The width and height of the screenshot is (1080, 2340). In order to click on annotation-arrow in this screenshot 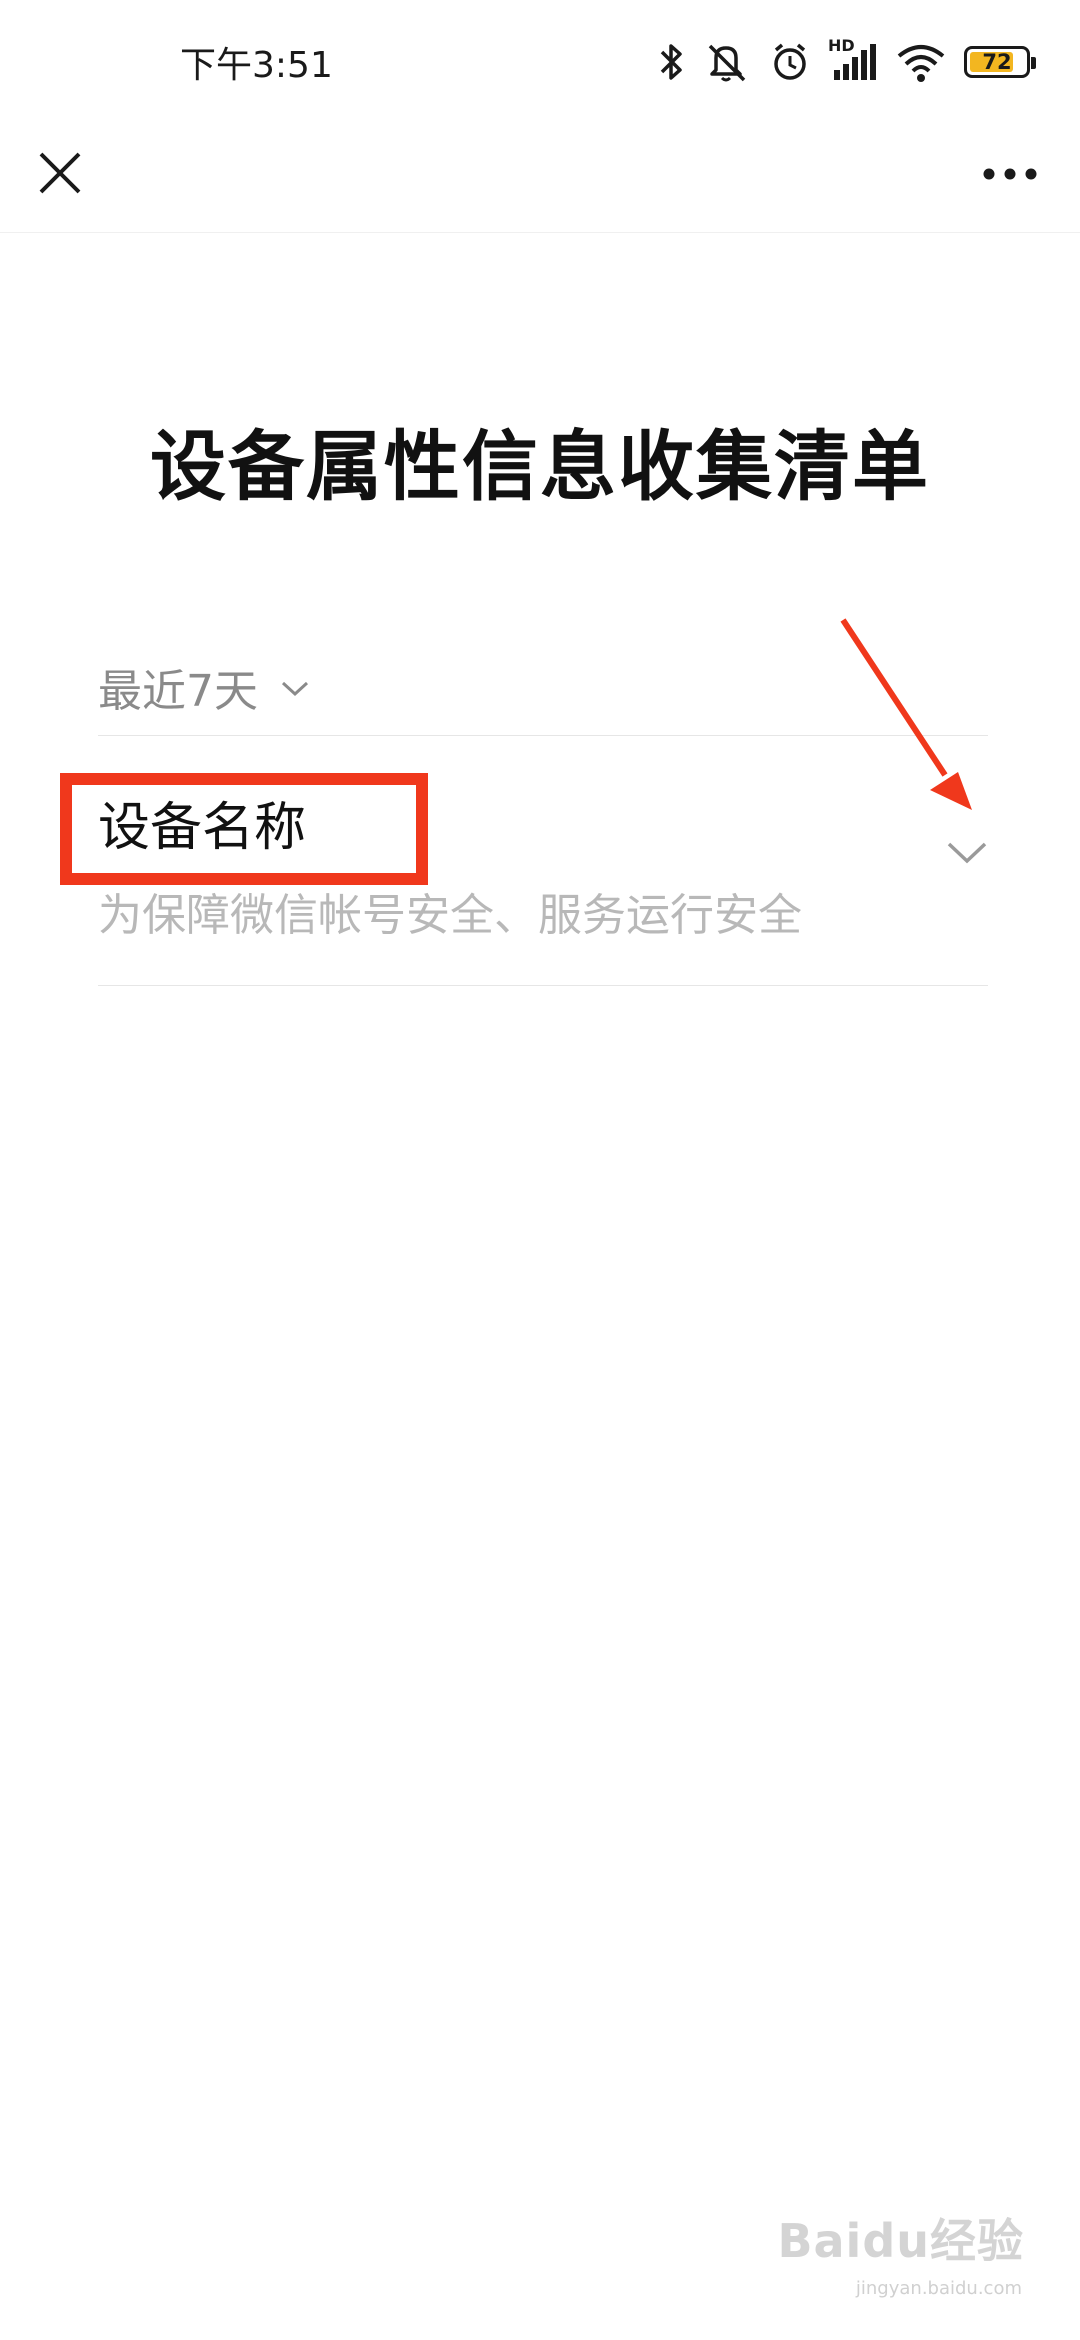, I will do `click(906, 714)`.